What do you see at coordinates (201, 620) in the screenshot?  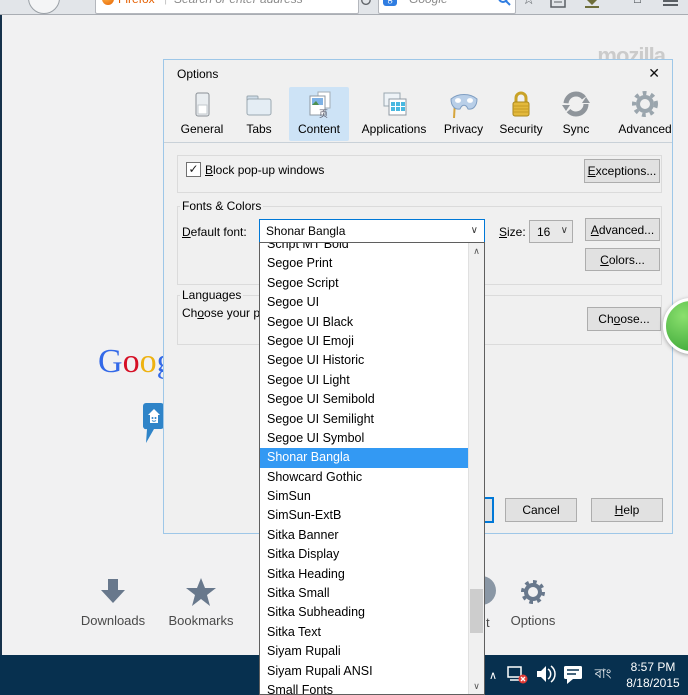 I see `bookmarks-shortcut-label: Bookmarks` at bounding box center [201, 620].